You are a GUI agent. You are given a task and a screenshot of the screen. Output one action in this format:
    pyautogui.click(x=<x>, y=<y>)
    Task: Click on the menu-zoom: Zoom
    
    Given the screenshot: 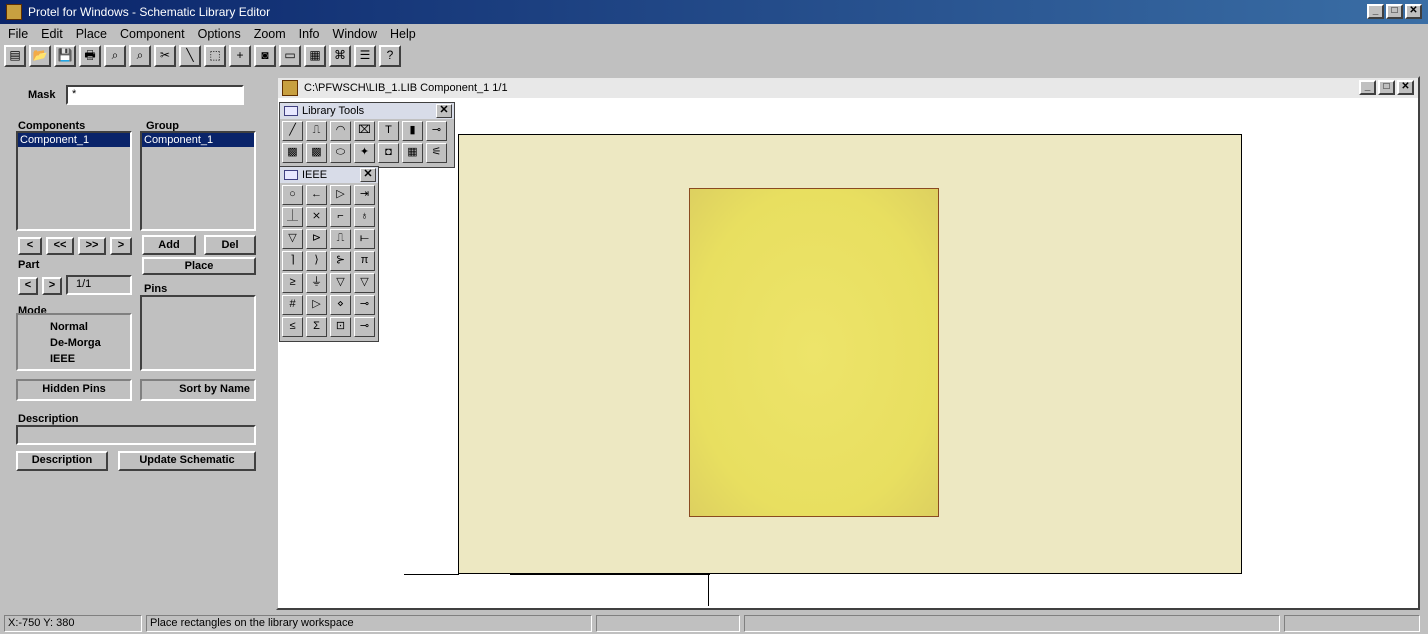 What is the action you would take?
    pyautogui.click(x=270, y=34)
    